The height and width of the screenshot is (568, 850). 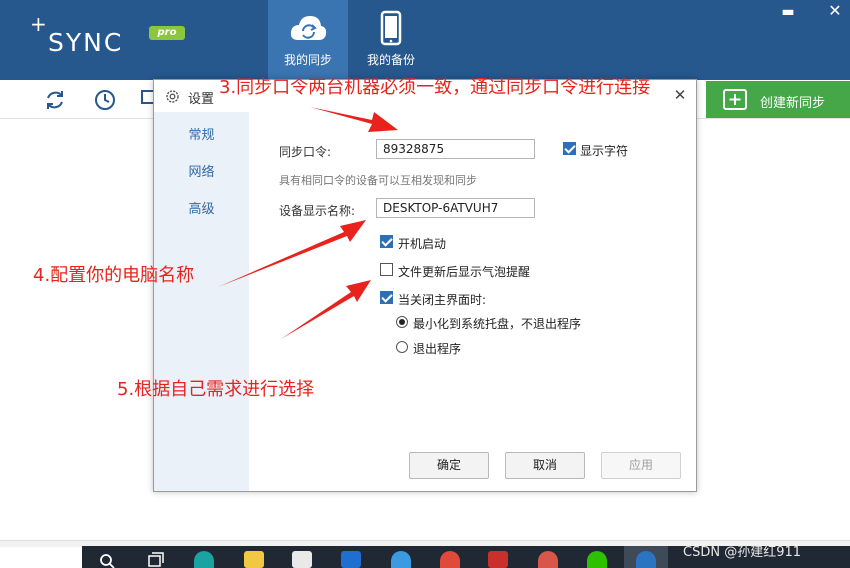 I want to click on startup-label: 开机启动, so click(x=422, y=244).